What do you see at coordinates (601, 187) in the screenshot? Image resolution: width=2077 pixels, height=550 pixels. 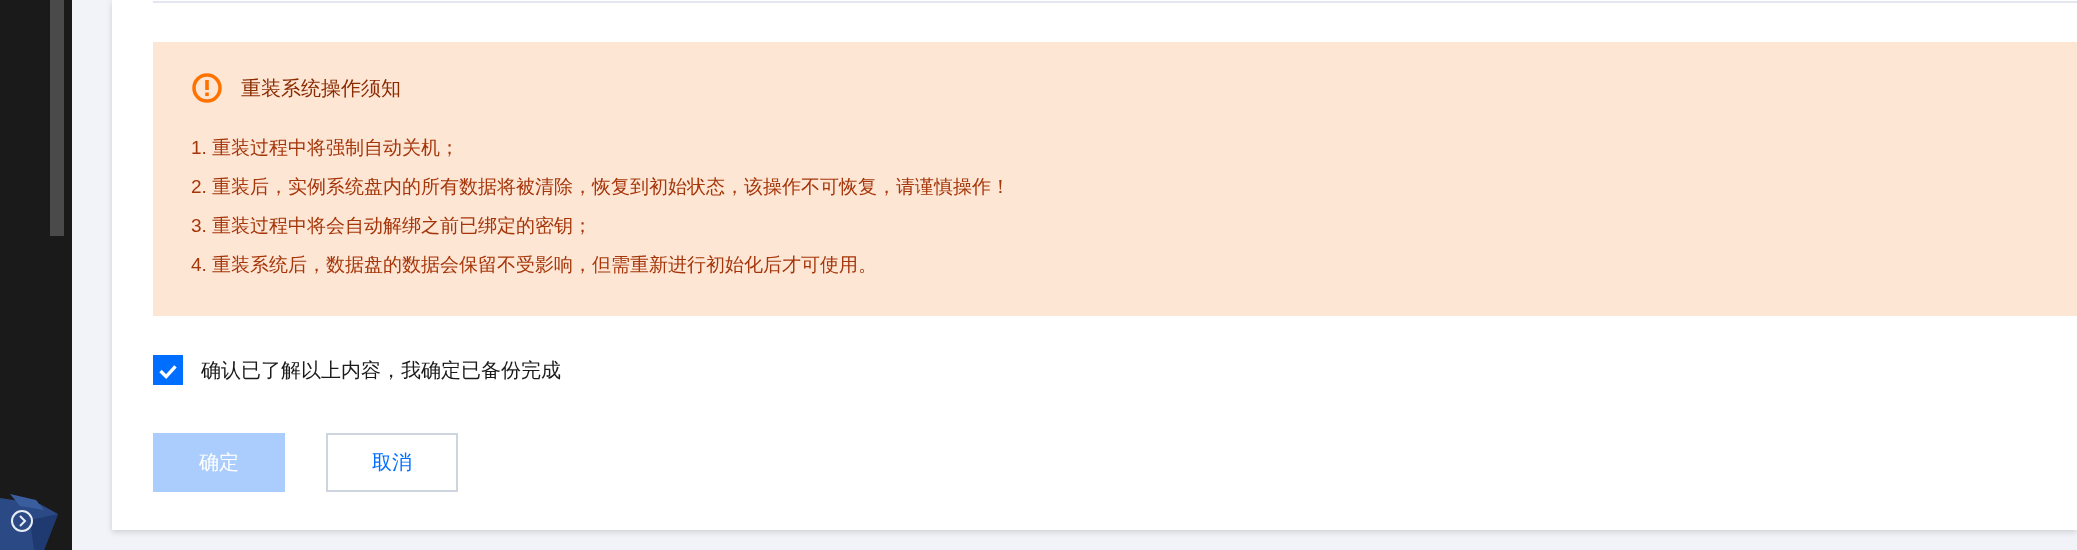 I see `notice-item: 2. 重装后，实例系统盘内的所有数据将被清除，恢复到初始状态，该操作不可恢复，请谨慎操作！` at bounding box center [601, 187].